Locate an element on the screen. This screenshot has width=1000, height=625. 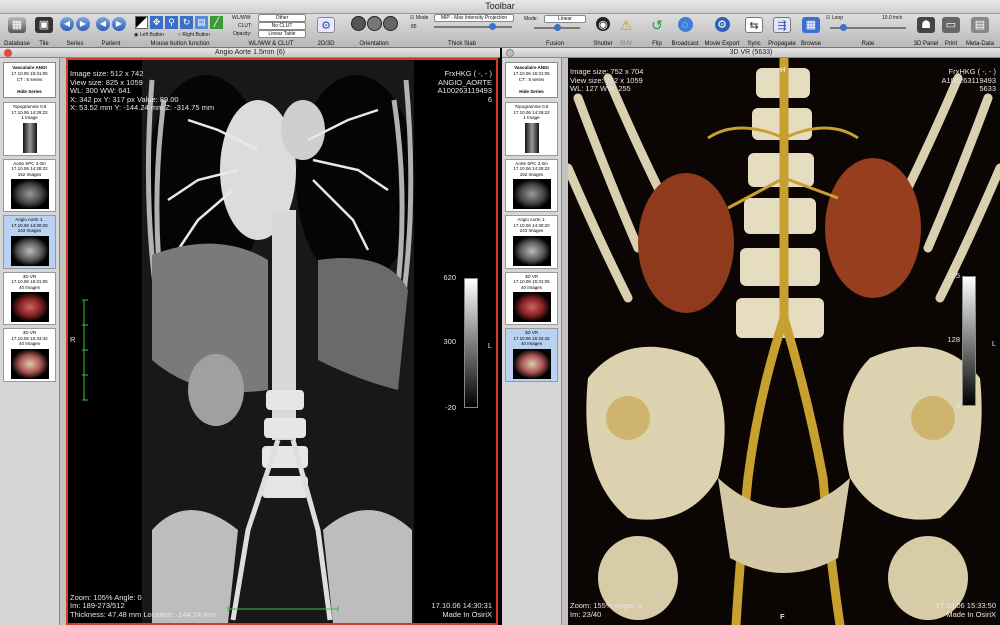
measure-tool-icon: ╱ is located at coordinates (216, 22).